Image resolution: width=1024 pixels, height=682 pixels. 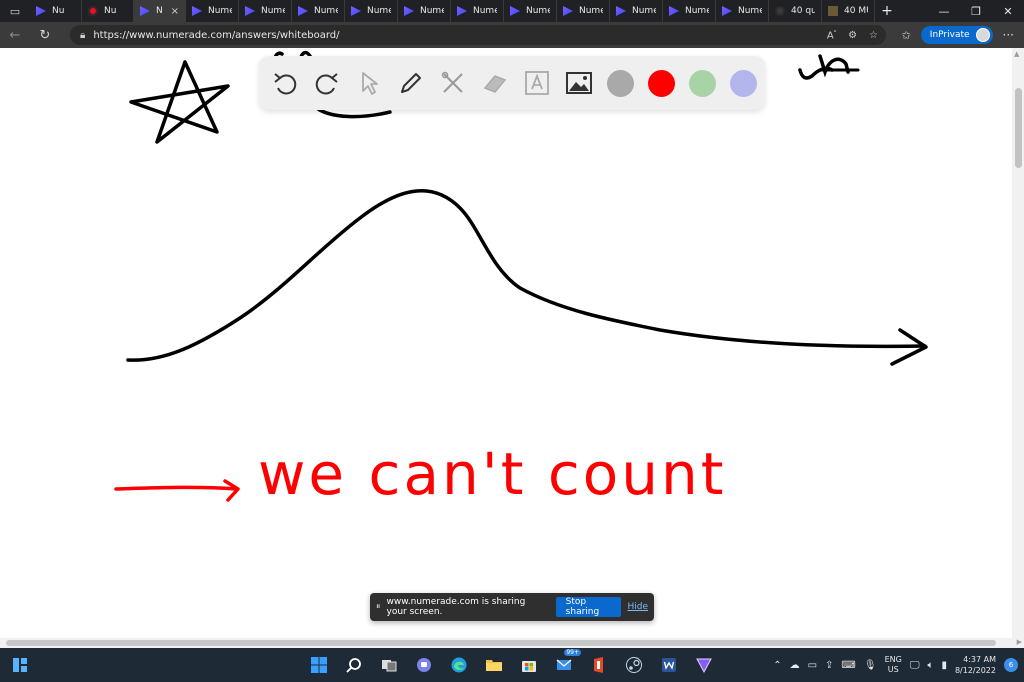 I want to click on restore-icon: ❐, so click(x=976, y=11).